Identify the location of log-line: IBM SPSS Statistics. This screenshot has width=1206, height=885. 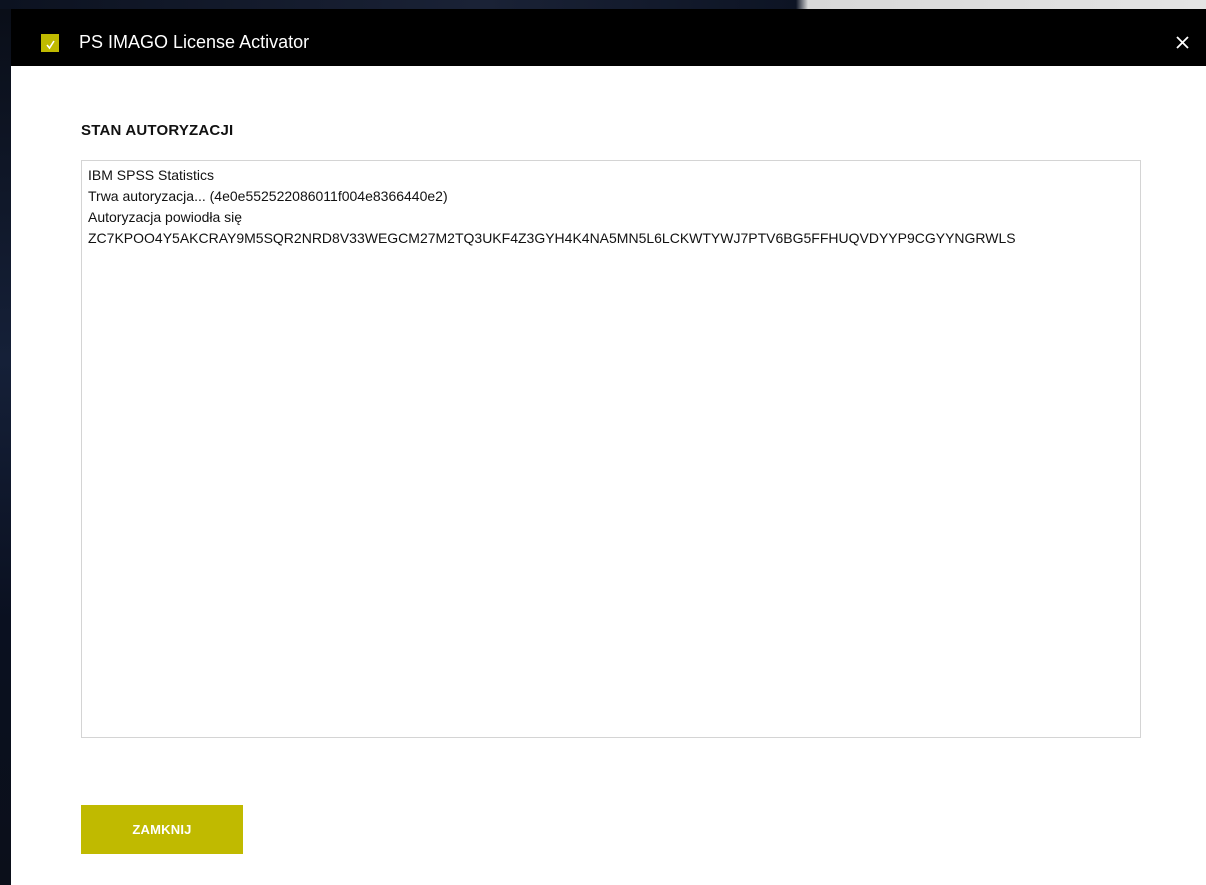
(151, 175).